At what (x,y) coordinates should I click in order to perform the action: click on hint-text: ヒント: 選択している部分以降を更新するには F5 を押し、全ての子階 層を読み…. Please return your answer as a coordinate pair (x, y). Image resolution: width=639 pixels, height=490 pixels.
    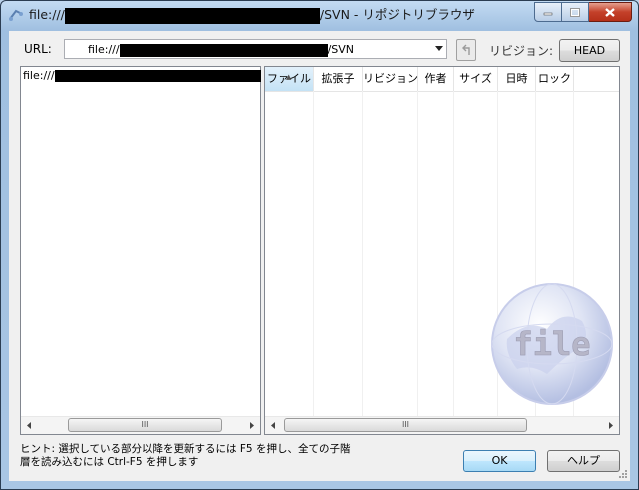
    Looking at the image, I should click on (235, 456).